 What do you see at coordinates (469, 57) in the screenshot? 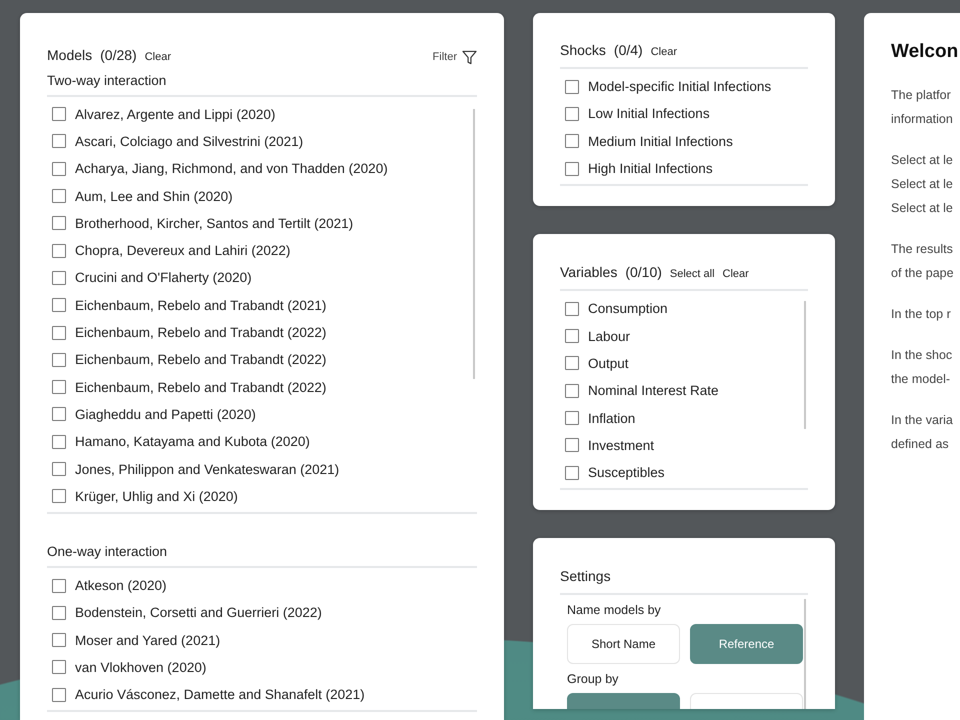
I see `filter-icon` at bounding box center [469, 57].